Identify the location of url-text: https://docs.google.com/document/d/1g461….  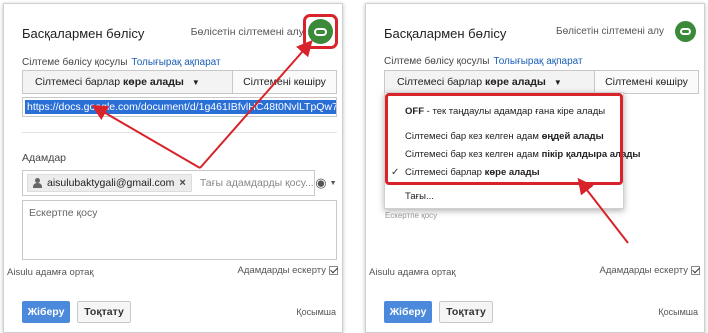
(180, 107).